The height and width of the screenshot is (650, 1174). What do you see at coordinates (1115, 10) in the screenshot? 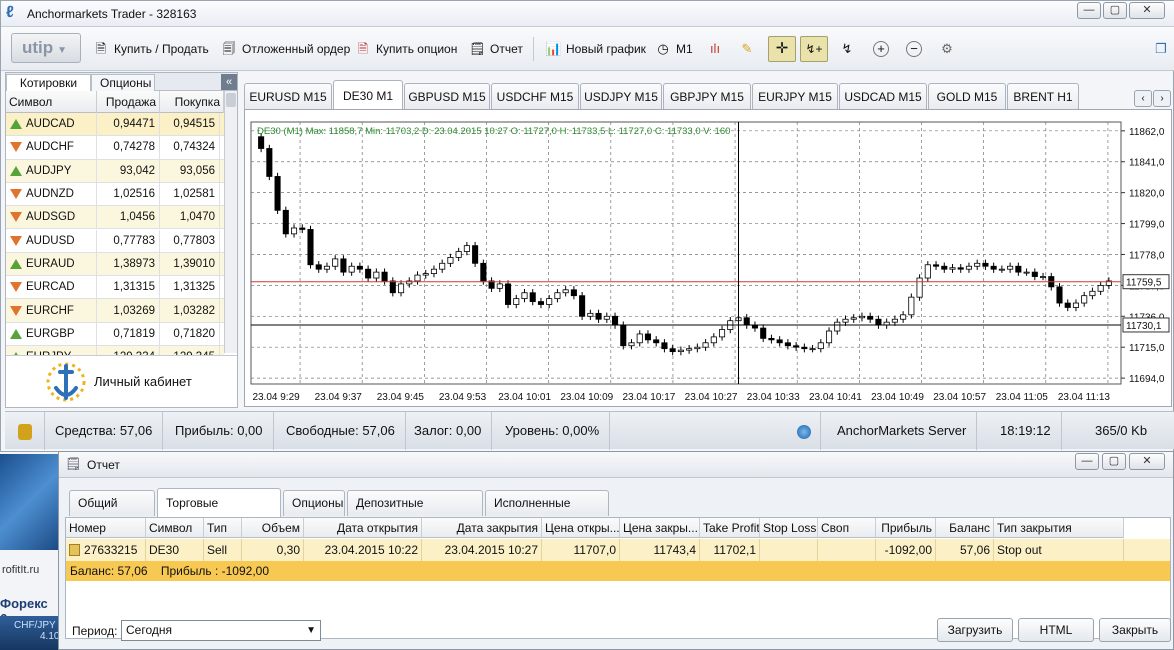
I see `maximize-button: ▢` at bounding box center [1115, 10].